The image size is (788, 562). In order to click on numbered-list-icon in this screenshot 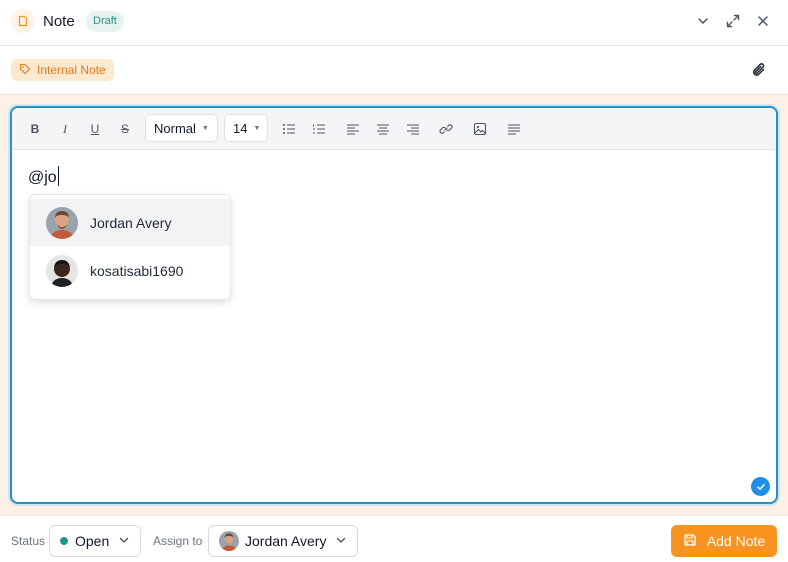, I will do `click(319, 129)`.